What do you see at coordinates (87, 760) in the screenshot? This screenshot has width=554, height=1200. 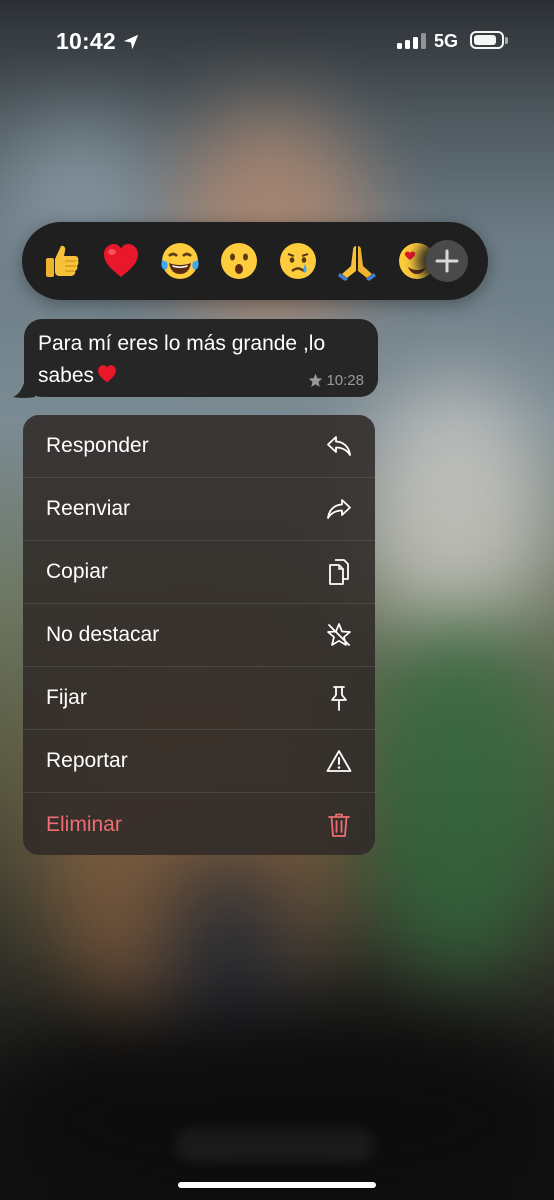 I see `menu-item-label: Reportar` at bounding box center [87, 760].